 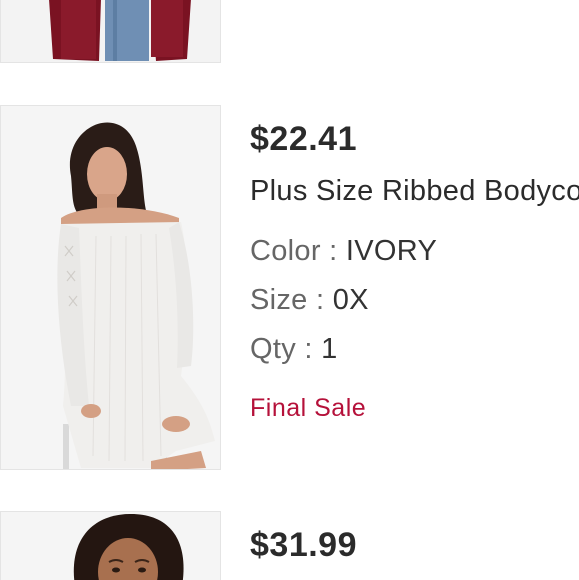 I want to click on product-price: $22.41, so click(x=303, y=139).